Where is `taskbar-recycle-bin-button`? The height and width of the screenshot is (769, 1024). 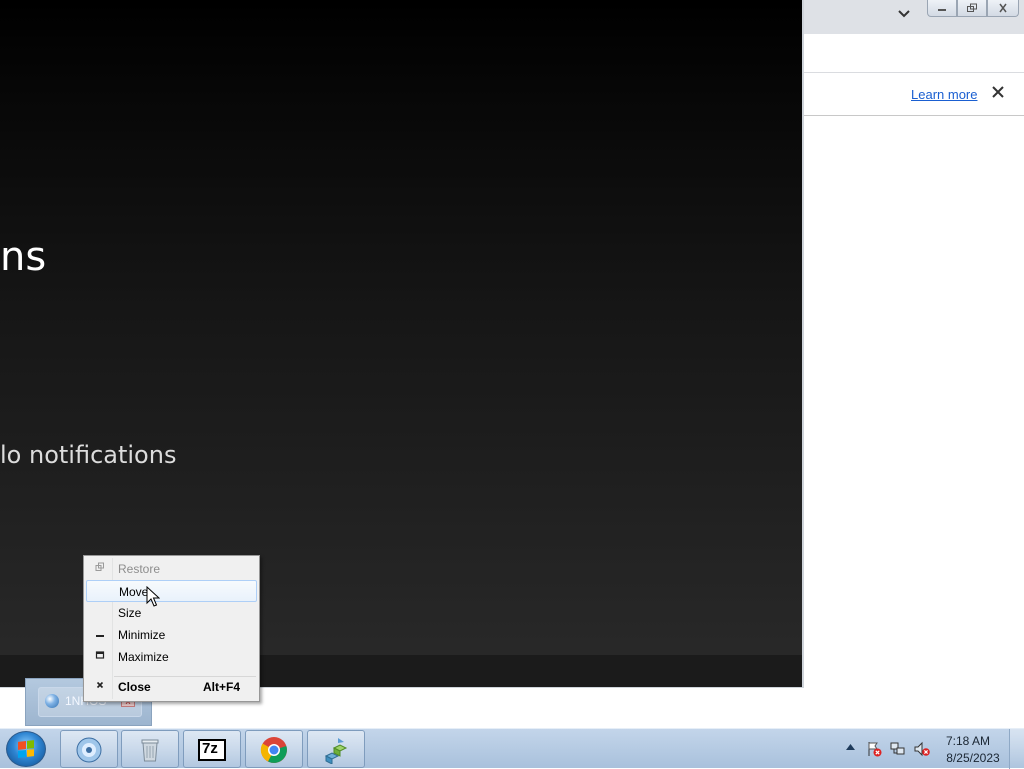
taskbar-recycle-bin-button is located at coordinates (150, 749).